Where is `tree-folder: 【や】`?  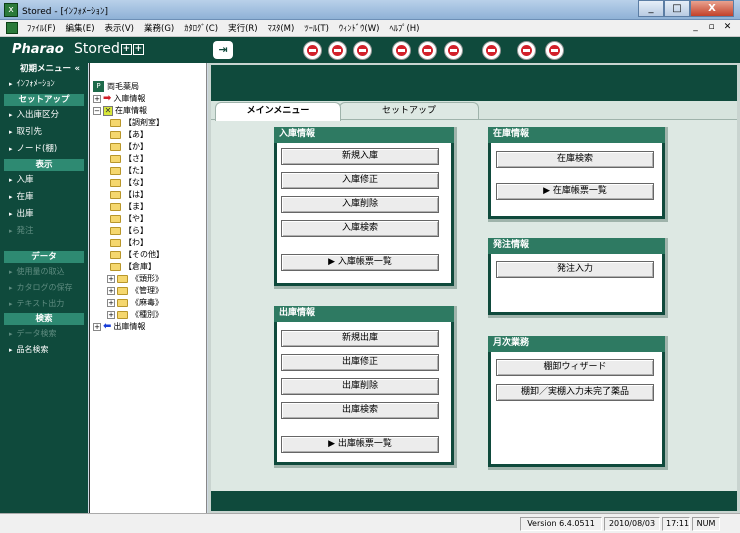
tree-folder: 【や】 is located at coordinates (129, 218).